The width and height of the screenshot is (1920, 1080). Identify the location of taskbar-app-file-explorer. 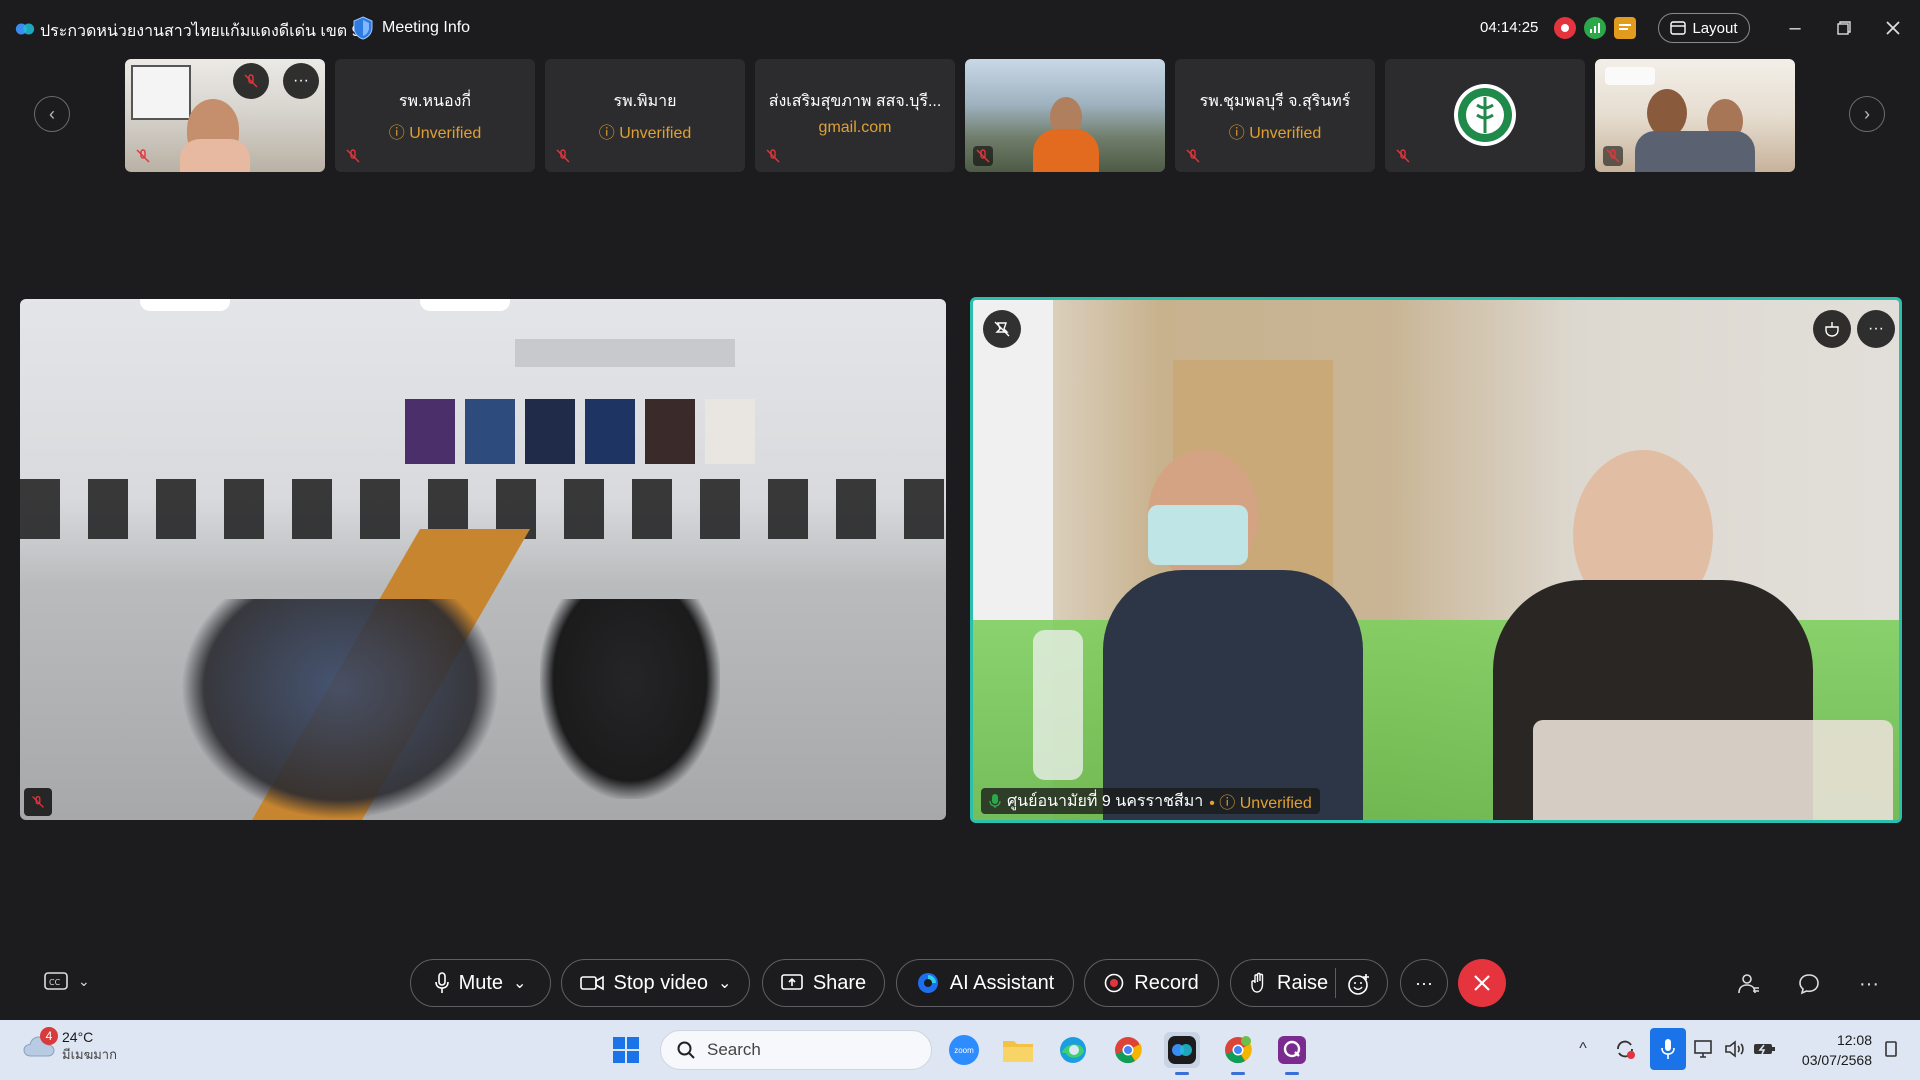
(1018, 1050).